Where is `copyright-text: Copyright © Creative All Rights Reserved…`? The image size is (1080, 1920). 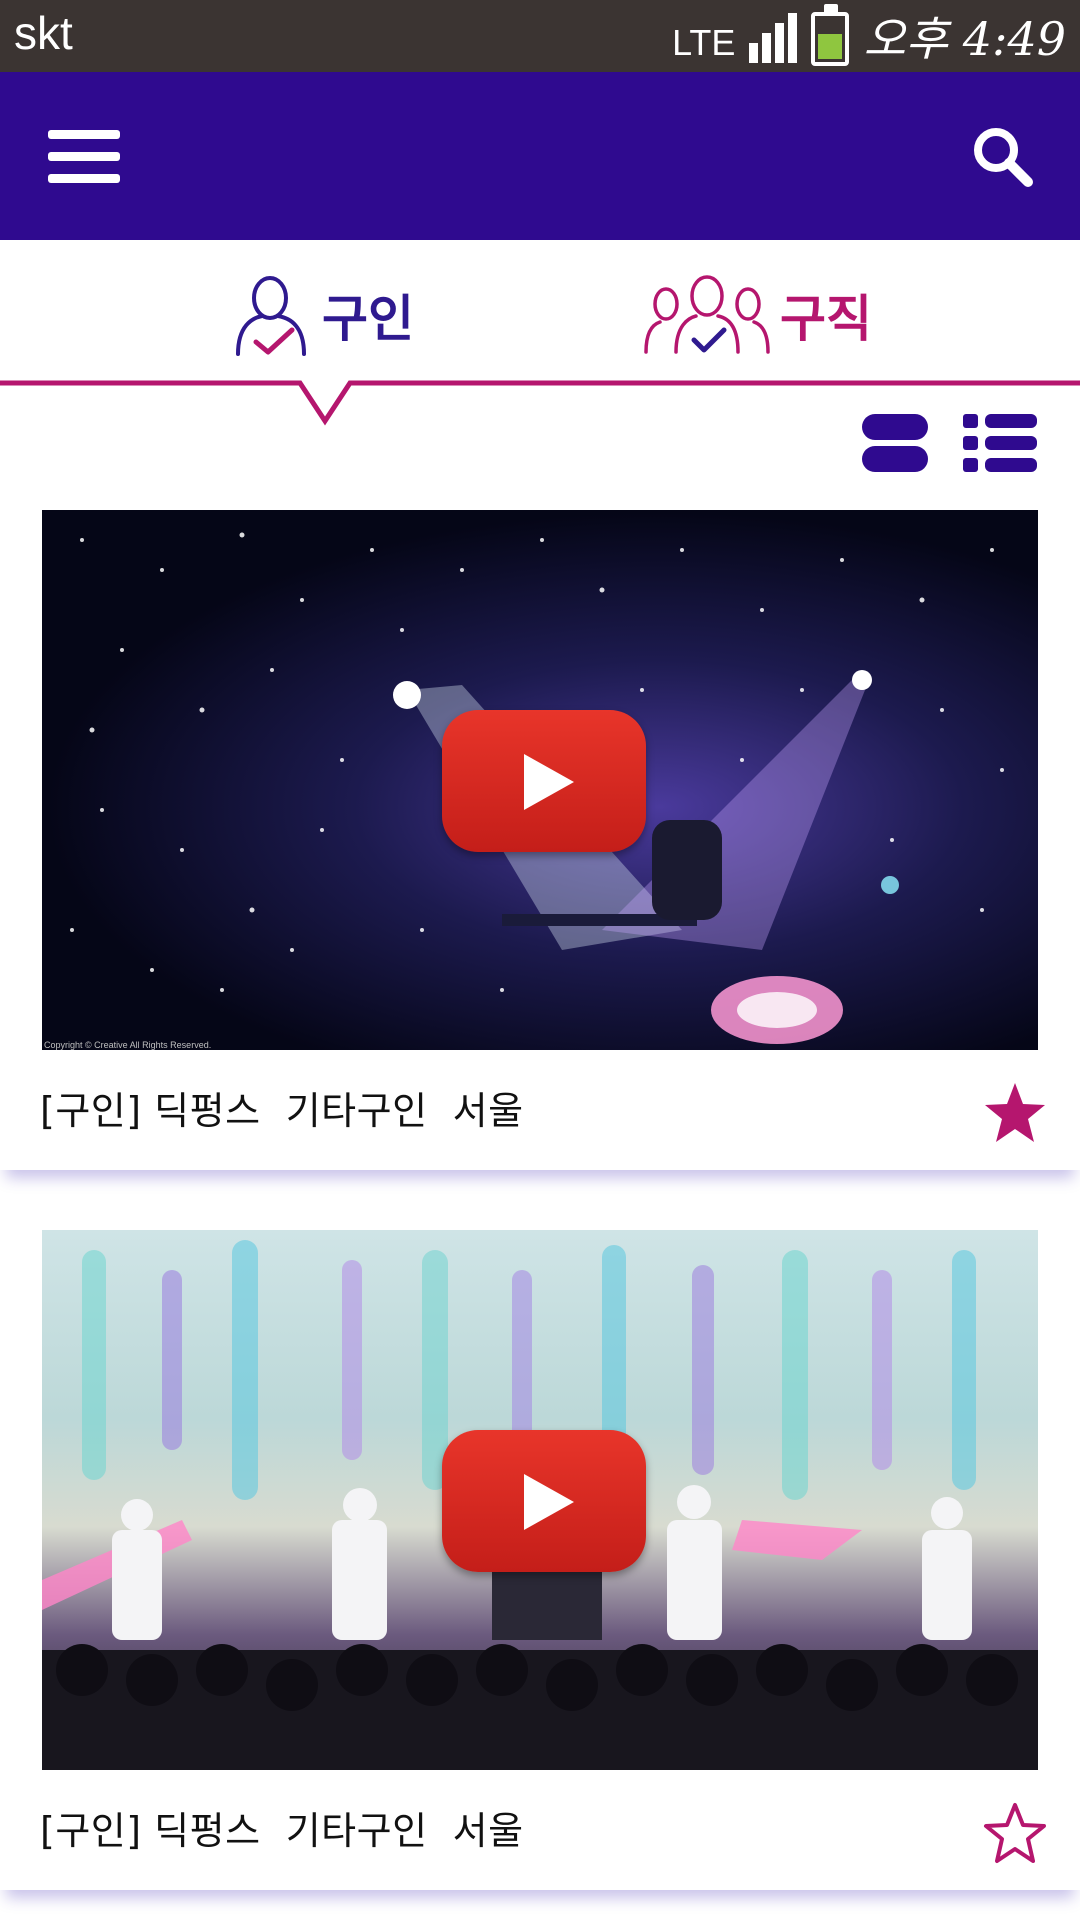 copyright-text: Copyright © Creative All Rights Reserved… is located at coordinates (128, 1045).